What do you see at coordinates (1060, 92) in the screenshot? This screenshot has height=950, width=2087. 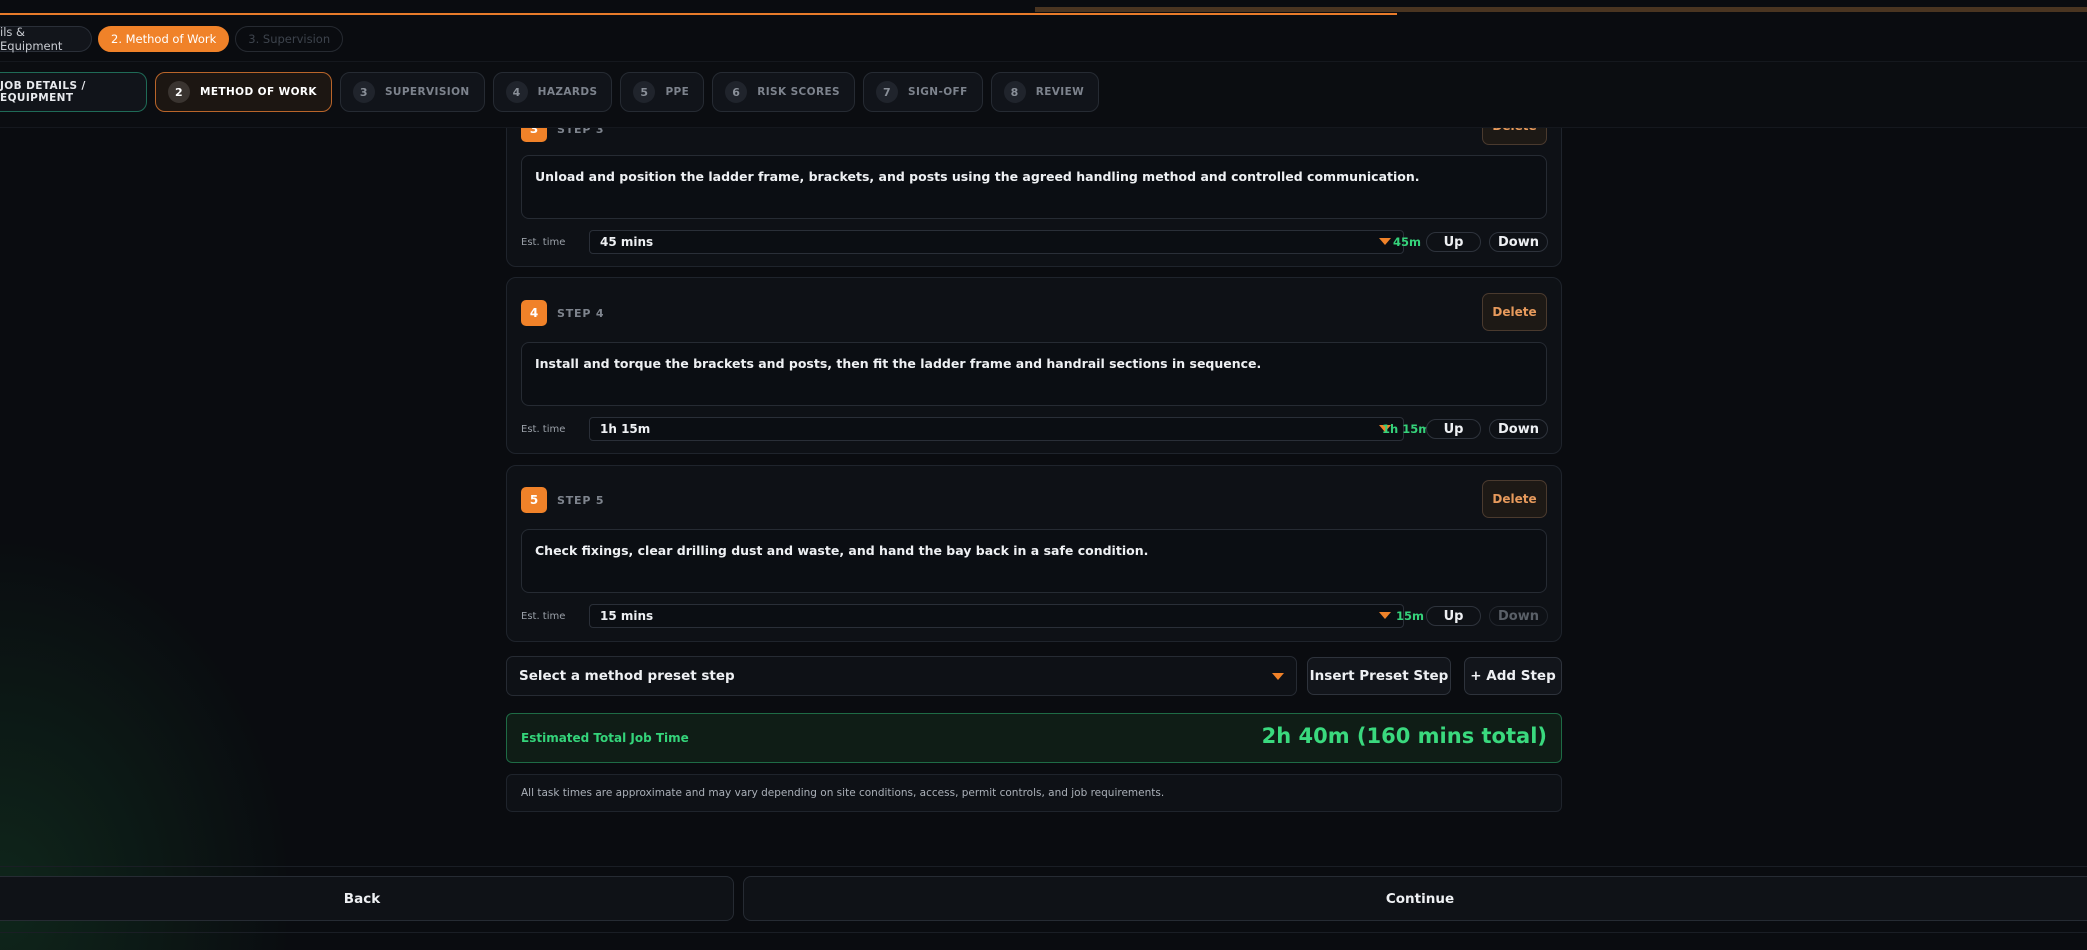 I see `stepper-label: REVIEW` at bounding box center [1060, 92].